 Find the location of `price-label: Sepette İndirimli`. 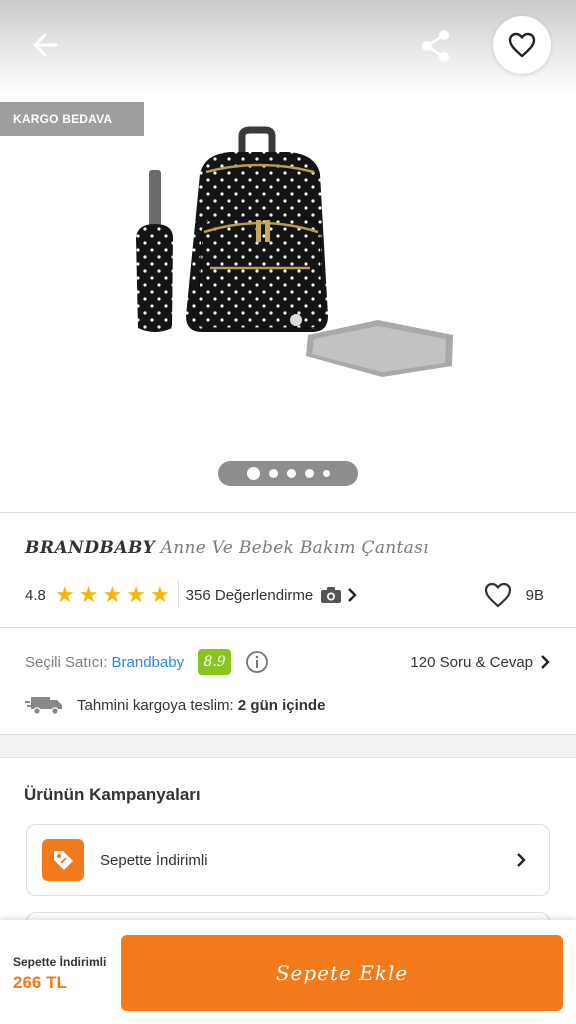

price-label: Sepette İndirimli is located at coordinates (60, 962).